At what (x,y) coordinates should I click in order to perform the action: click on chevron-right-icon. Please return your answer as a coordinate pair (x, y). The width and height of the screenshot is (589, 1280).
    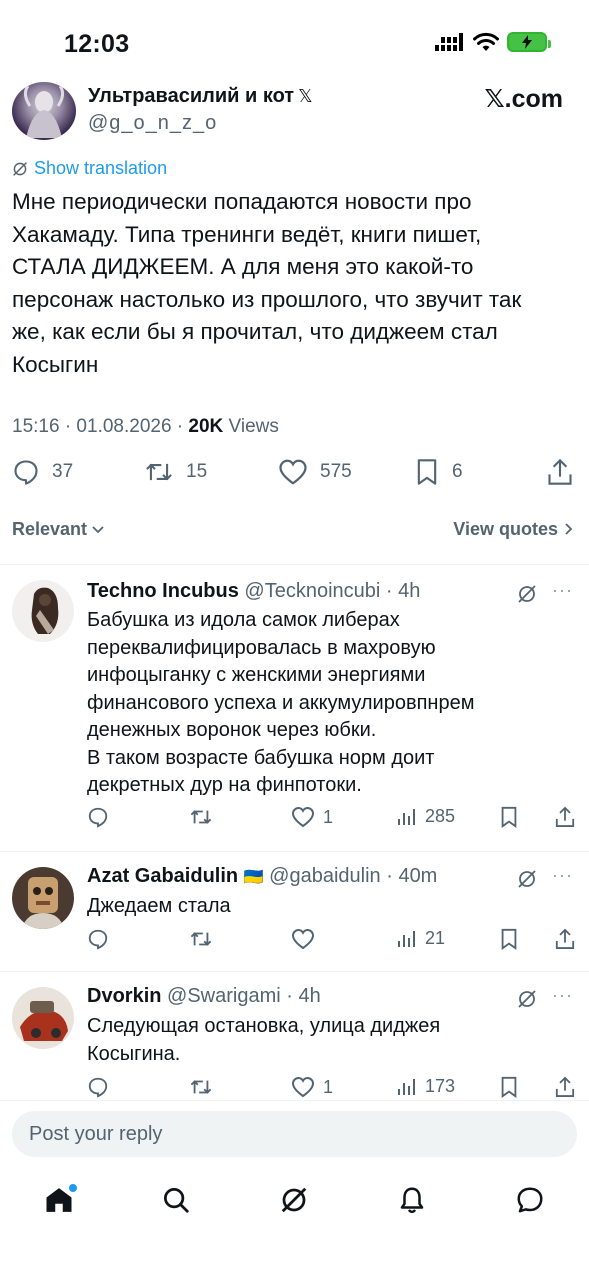
    Looking at the image, I should click on (569, 529).